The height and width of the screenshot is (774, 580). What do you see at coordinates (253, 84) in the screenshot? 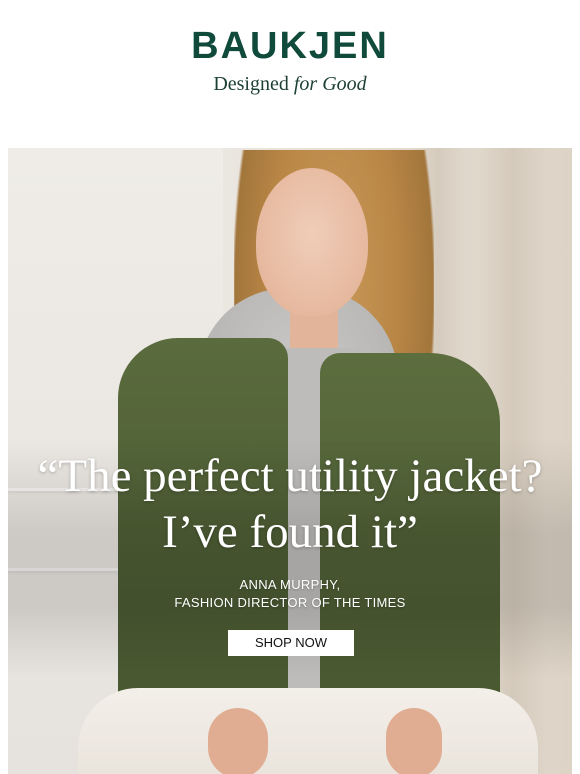
I see `tagline-text: Designed` at bounding box center [253, 84].